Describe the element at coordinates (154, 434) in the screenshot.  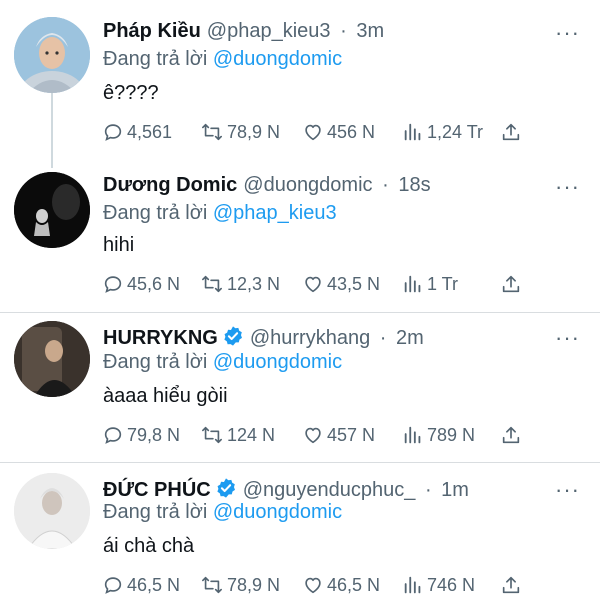
I see `reply-count: 79,8 N` at that location.